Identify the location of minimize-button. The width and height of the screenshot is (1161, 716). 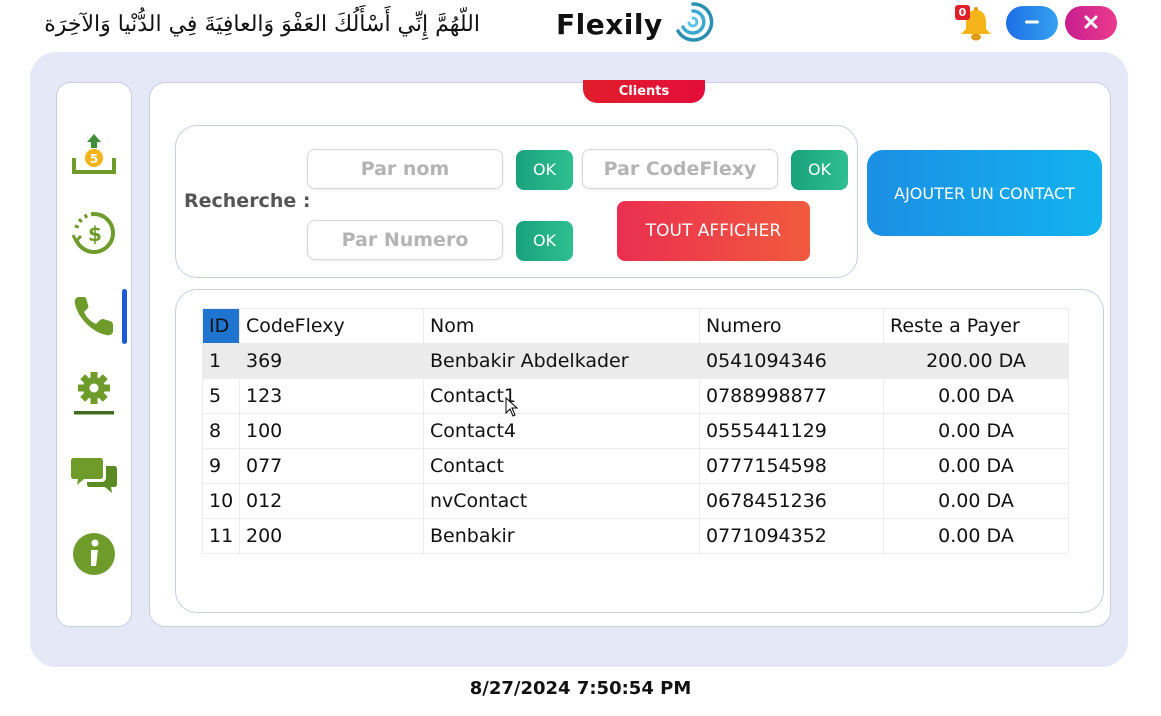
(1032, 23).